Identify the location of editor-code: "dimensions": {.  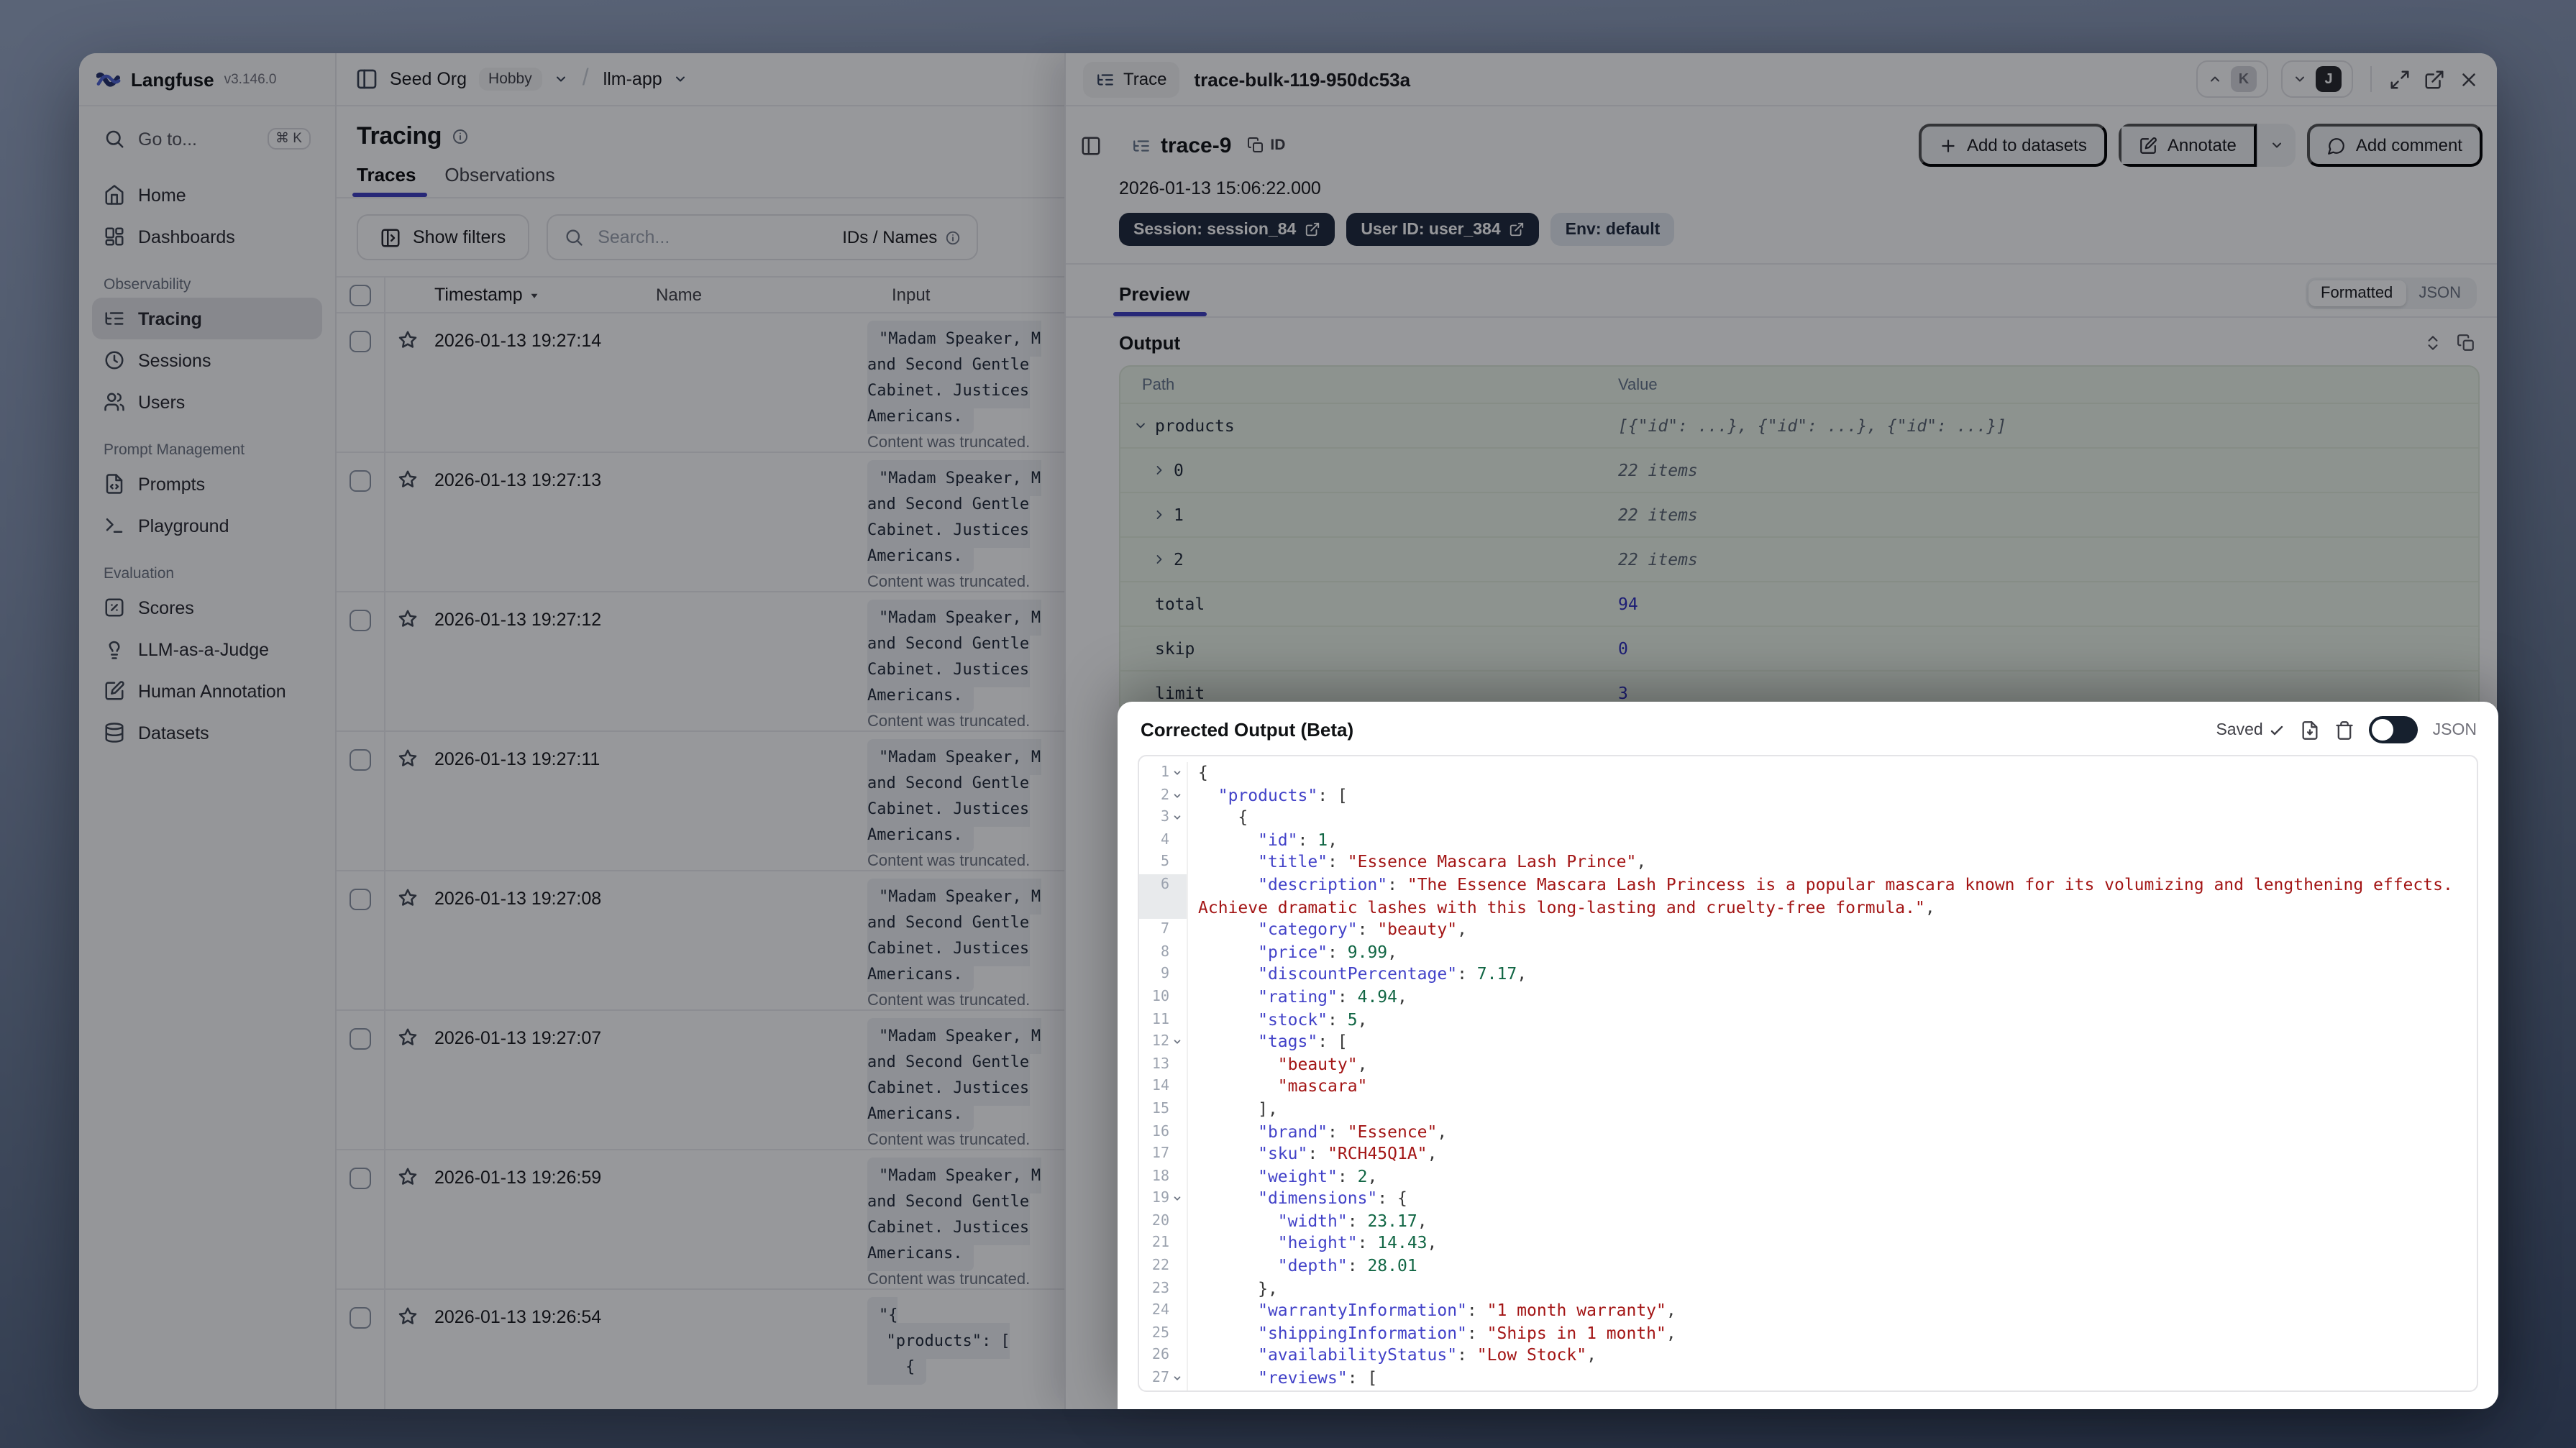
(1332, 1198).